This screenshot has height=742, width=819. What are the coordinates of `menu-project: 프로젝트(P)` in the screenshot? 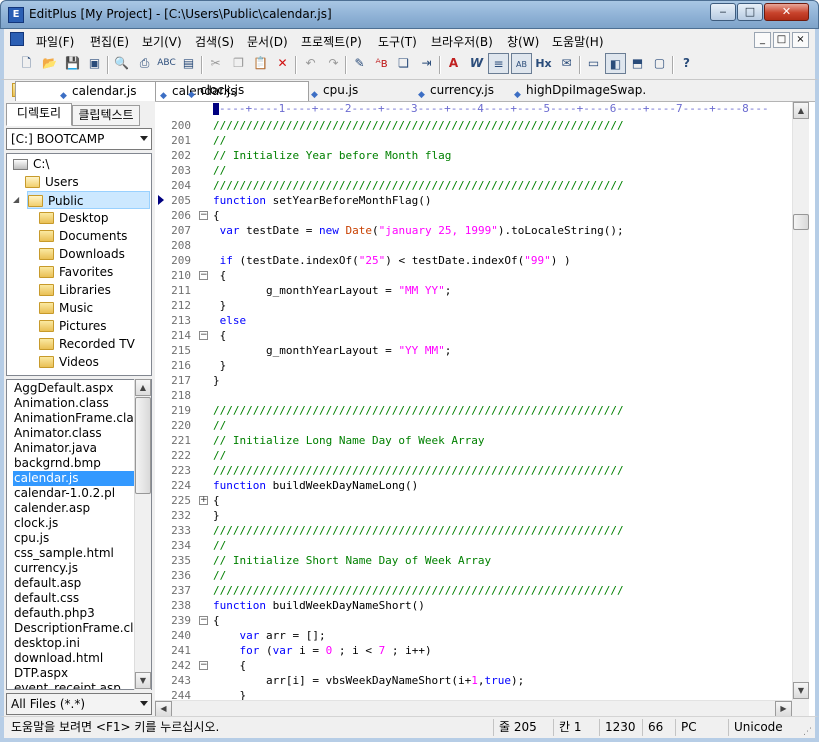 It's located at (331, 41).